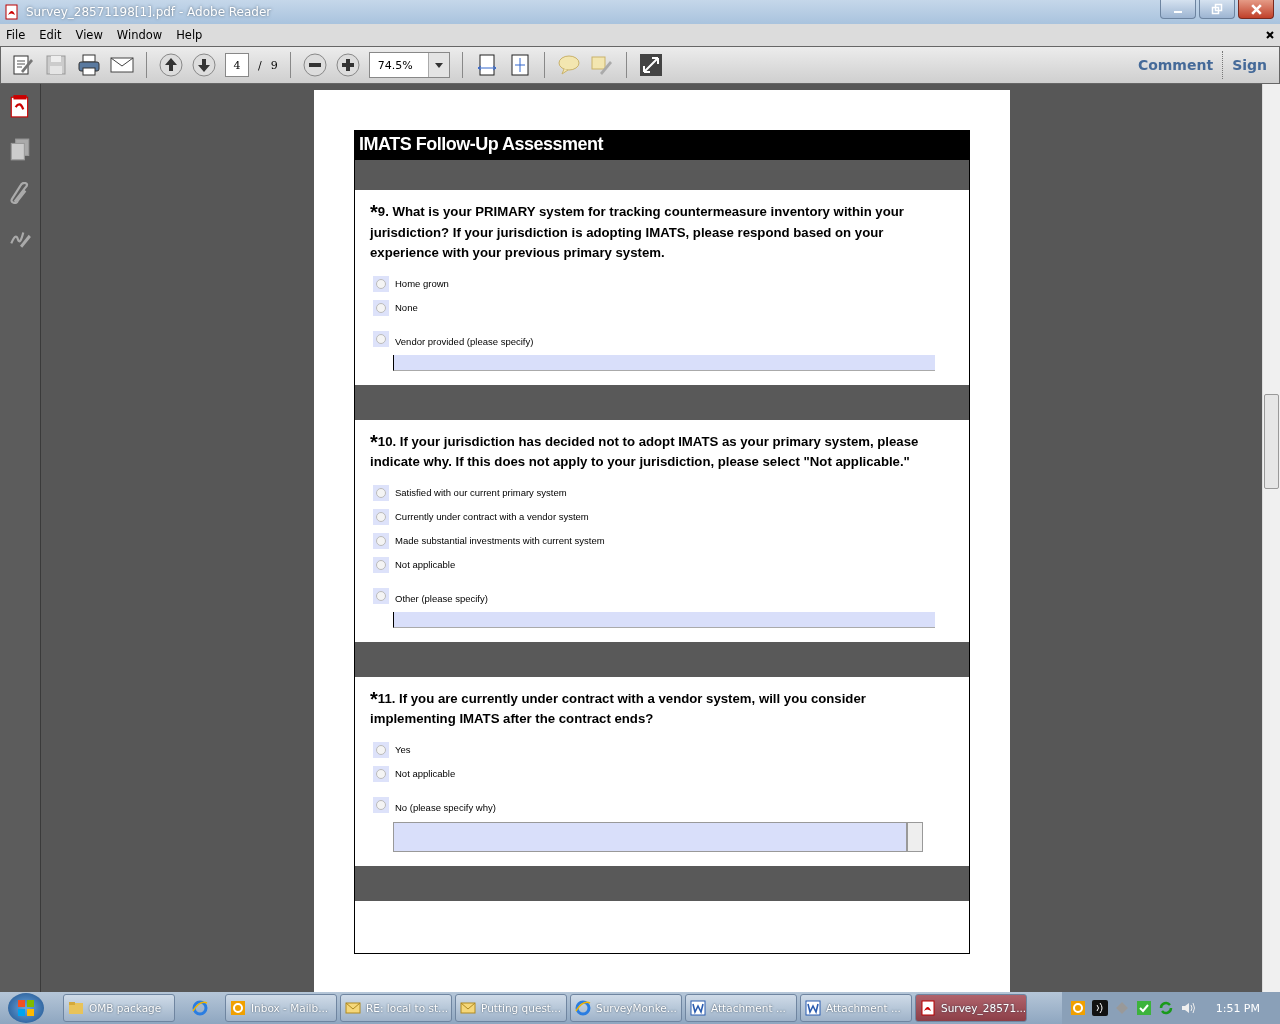  Describe the element at coordinates (500, 540) in the screenshot. I see `option-label: Made substantial investments with current system` at that location.